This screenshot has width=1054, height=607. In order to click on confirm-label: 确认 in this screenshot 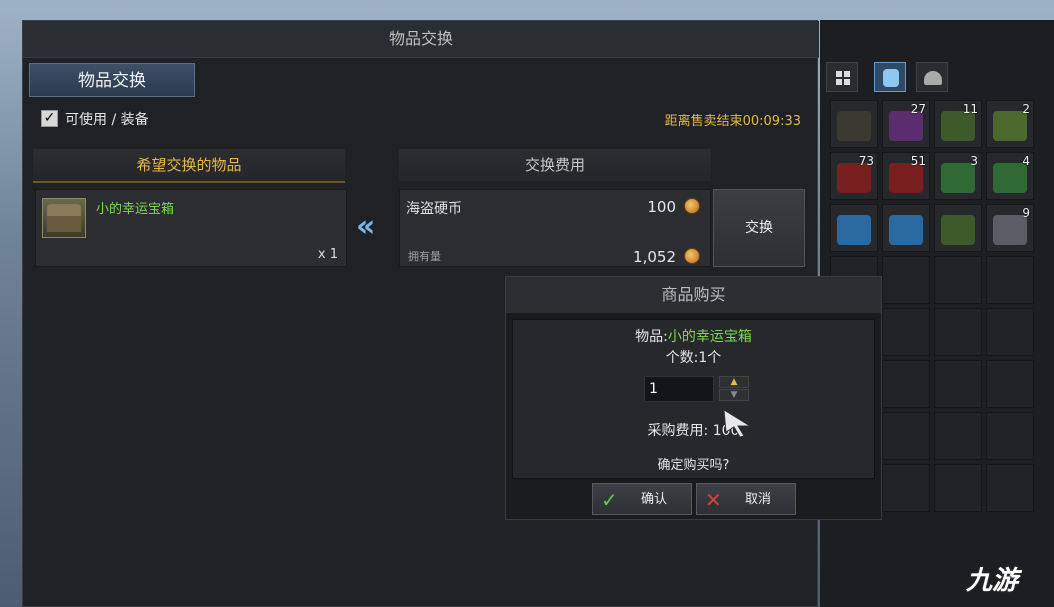, I will do `click(654, 499)`.